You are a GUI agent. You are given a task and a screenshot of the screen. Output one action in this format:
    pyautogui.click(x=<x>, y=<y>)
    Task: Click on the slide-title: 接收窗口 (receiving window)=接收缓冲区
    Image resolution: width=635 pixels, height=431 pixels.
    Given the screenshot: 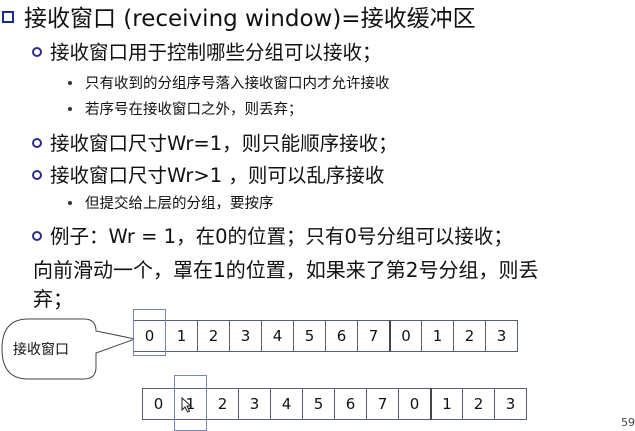 What is the action you would take?
    pyautogui.click(x=239, y=16)
    